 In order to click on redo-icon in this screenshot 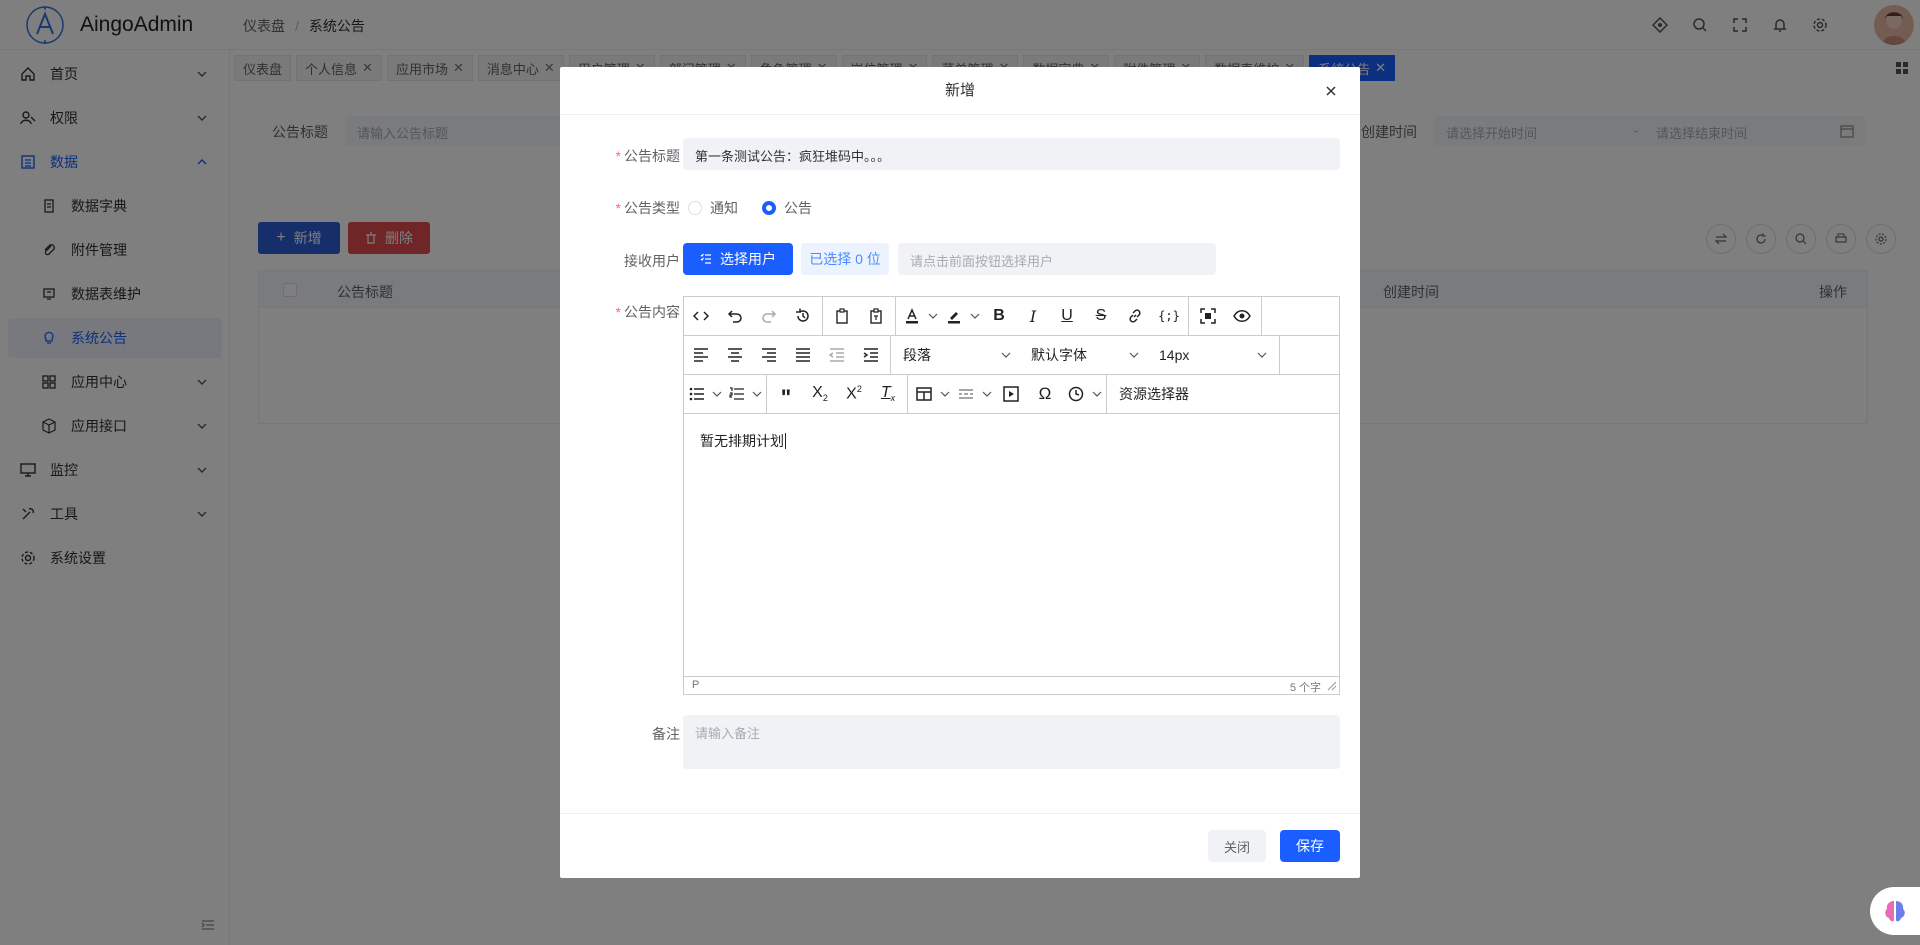, I will do `click(769, 316)`.